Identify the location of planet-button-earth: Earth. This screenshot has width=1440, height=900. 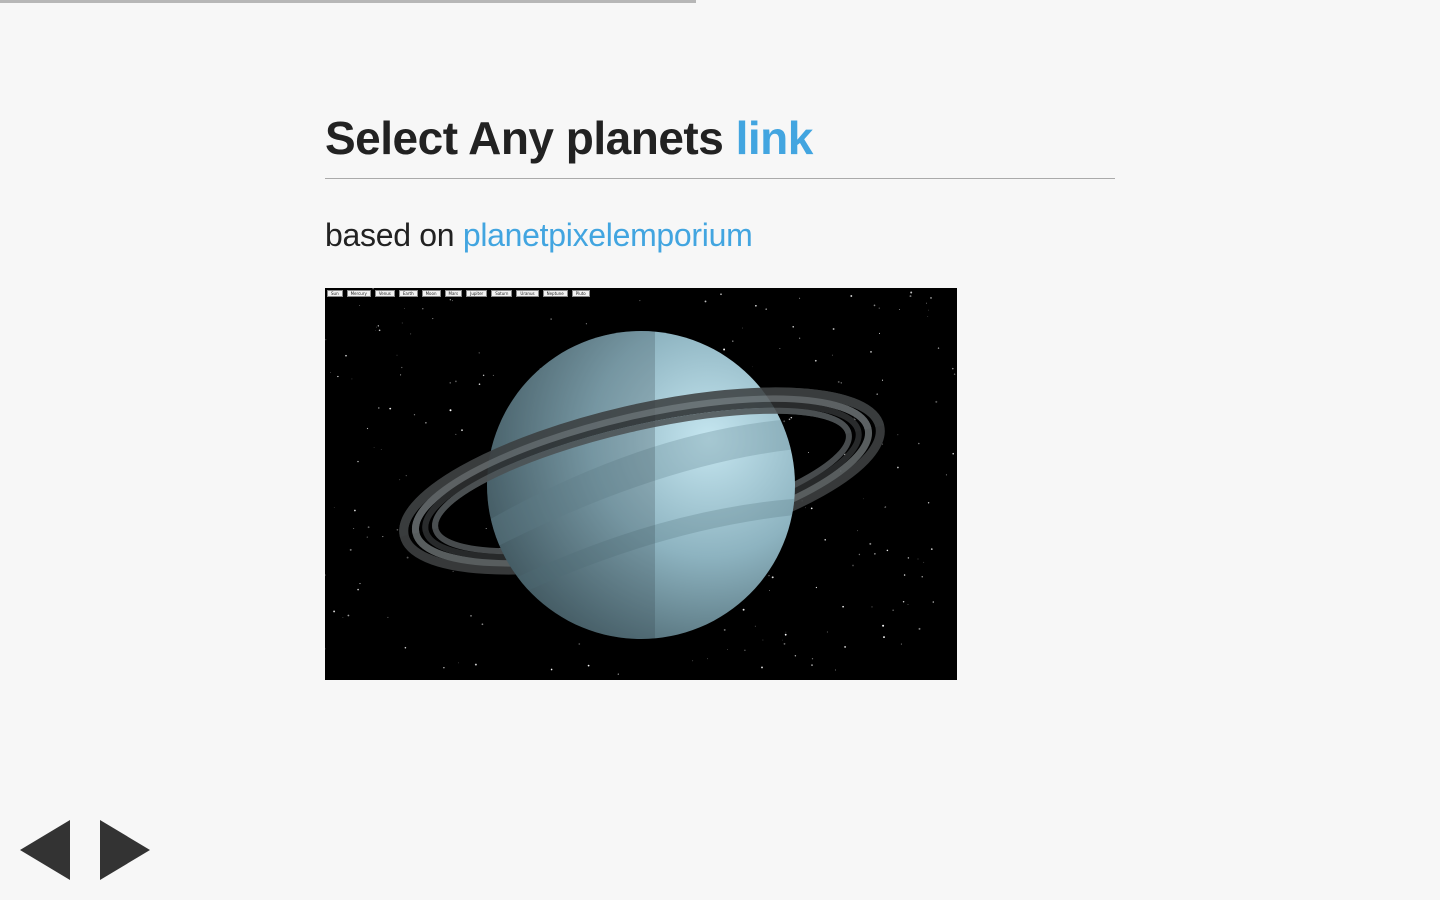
(408, 293).